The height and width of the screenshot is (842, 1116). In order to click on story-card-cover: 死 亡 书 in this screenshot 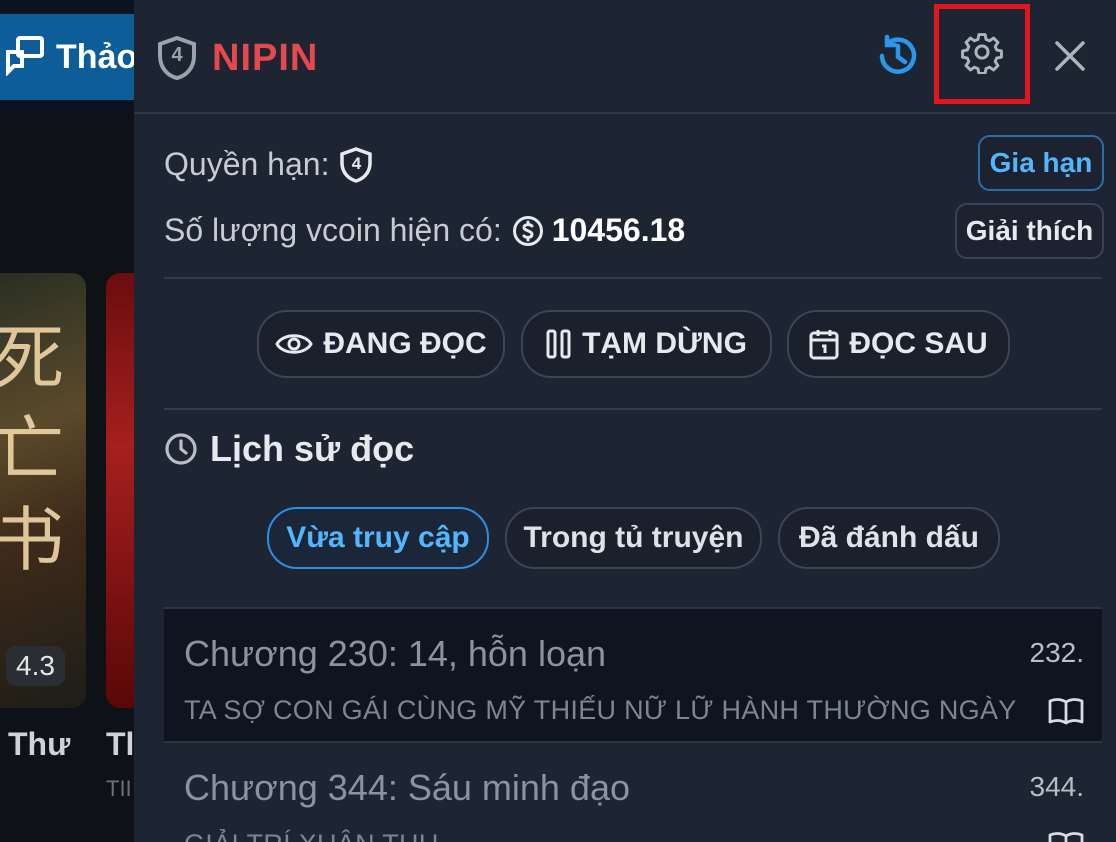, I will do `click(43, 490)`.